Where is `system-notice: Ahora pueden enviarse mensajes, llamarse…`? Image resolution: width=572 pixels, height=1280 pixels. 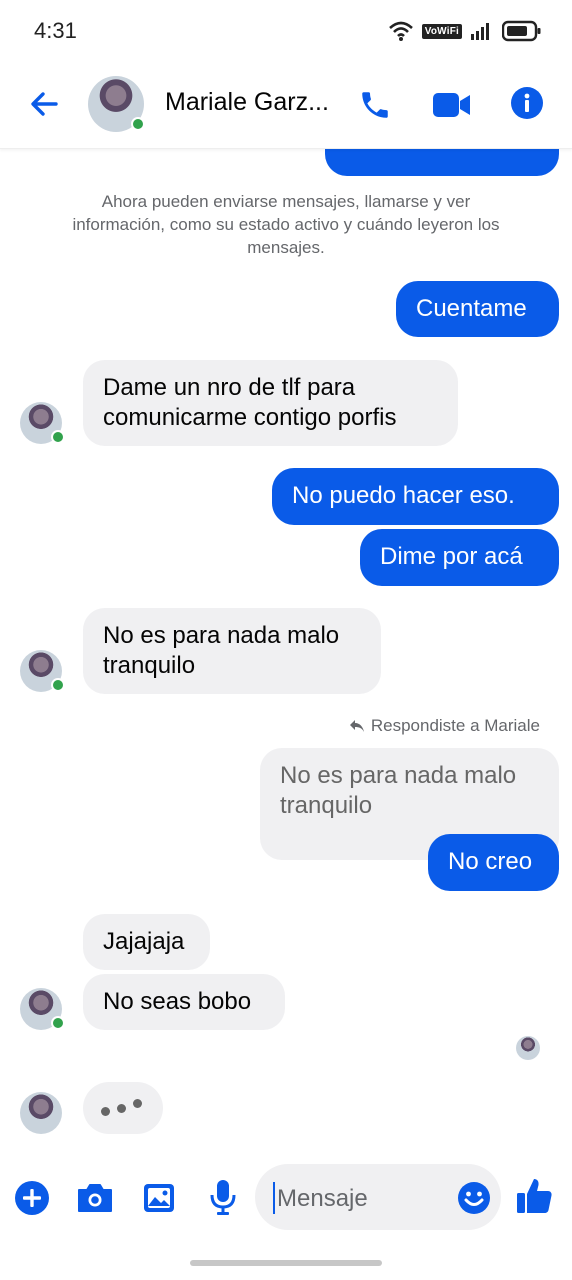 system-notice: Ahora pueden enviarse mensajes, llamarse… is located at coordinates (286, 224).